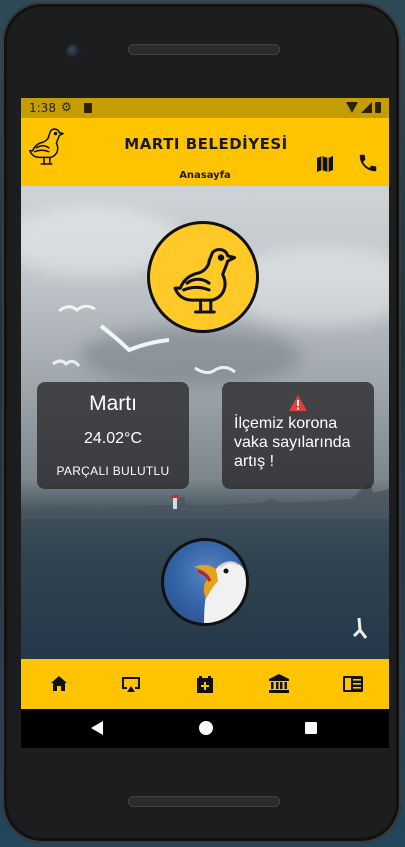 The image size is (405, 847). Describe the element at coordinates (113, 403) in the screenshot. I see `weather-city: Martı` at that location.